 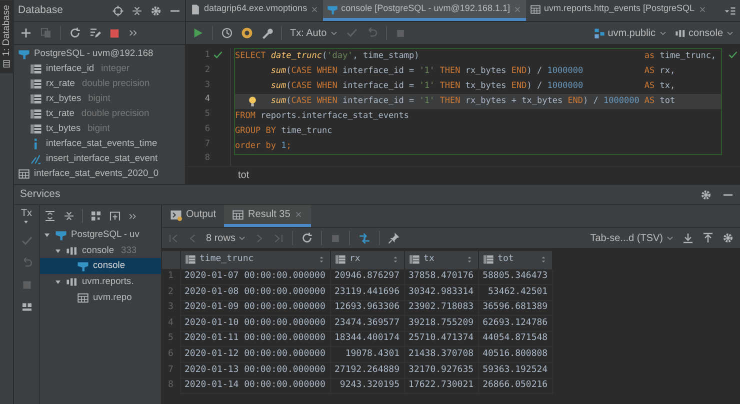 What do you see at coordinates (99, 113) in the screenshot?
I see `tree-item: tx_rate double precision` at bounding box center [99, 113].